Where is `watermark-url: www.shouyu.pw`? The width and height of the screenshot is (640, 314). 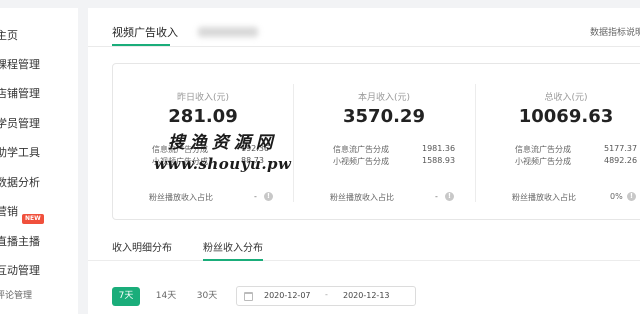 watermark-url: www.shouyu.pw is located at coordinates (223, 164).